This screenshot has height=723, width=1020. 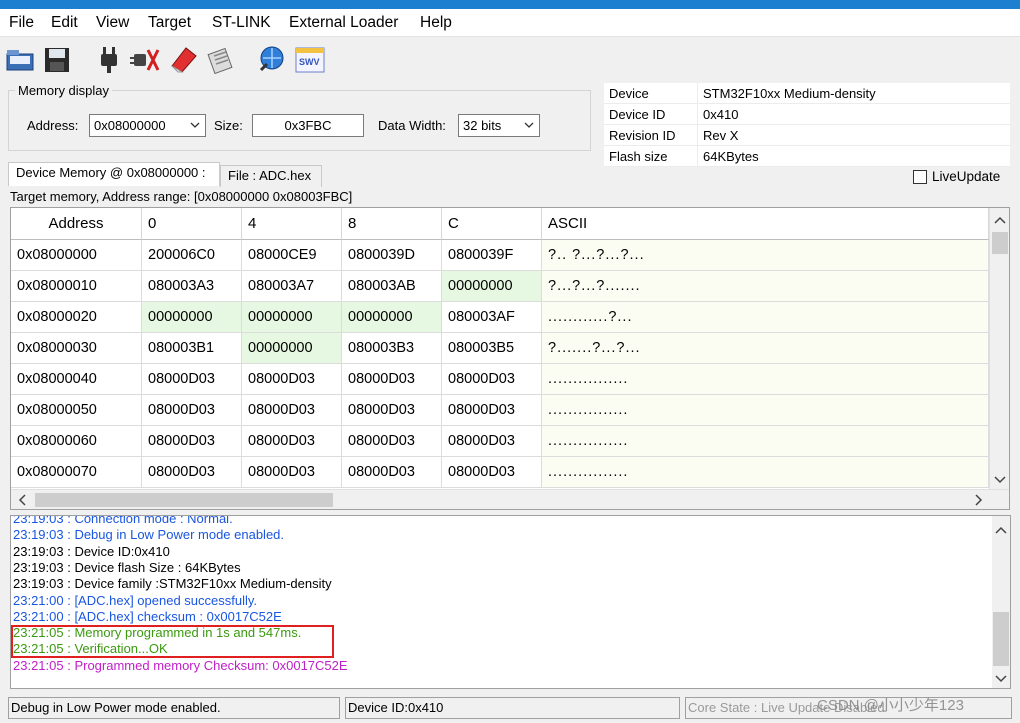 I want to click on size-label: Size:, so click(x=228, y=125).